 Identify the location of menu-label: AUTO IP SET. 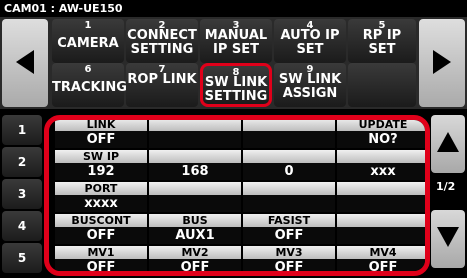
(310, 42).